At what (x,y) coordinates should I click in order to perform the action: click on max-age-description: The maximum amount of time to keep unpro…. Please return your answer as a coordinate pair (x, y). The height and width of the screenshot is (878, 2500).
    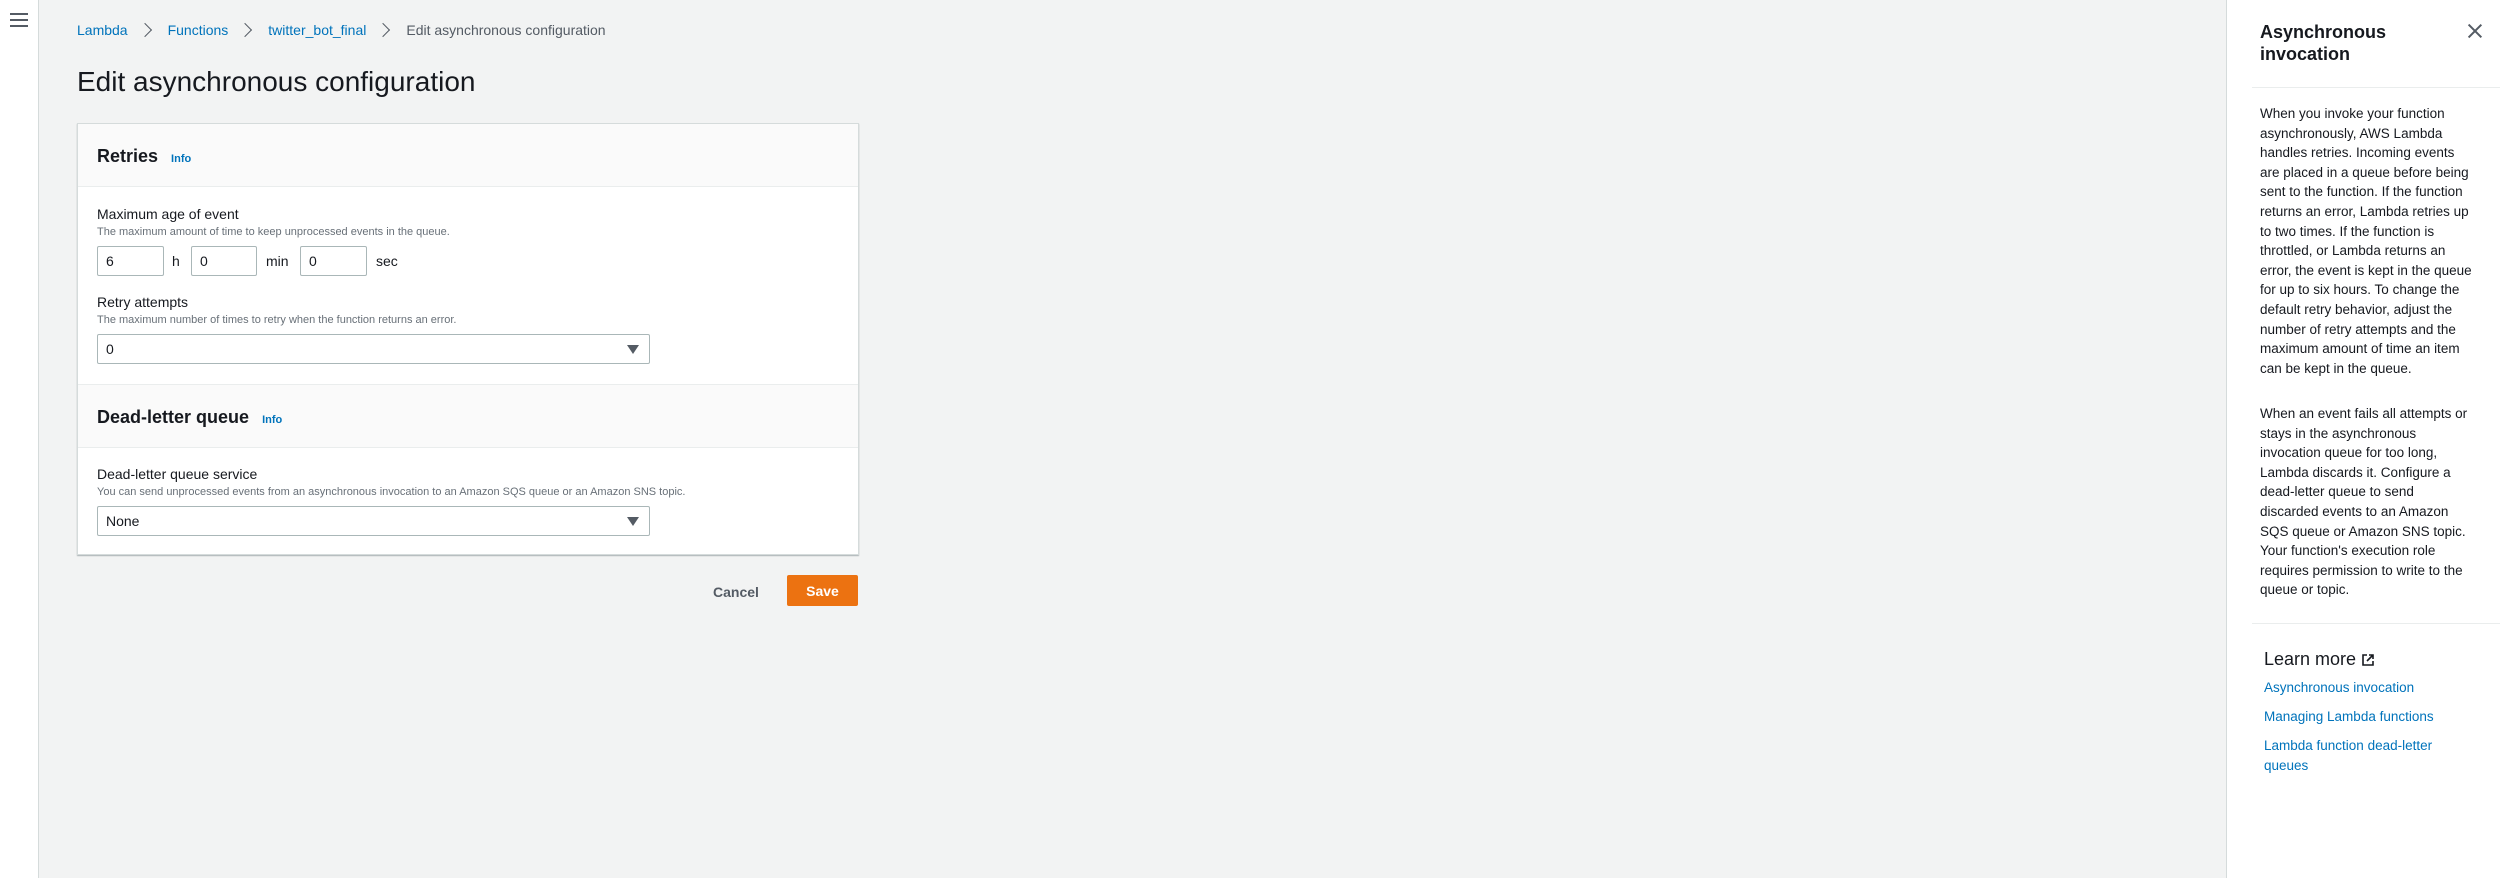
    Looking at the image, I should click on (273, 232).